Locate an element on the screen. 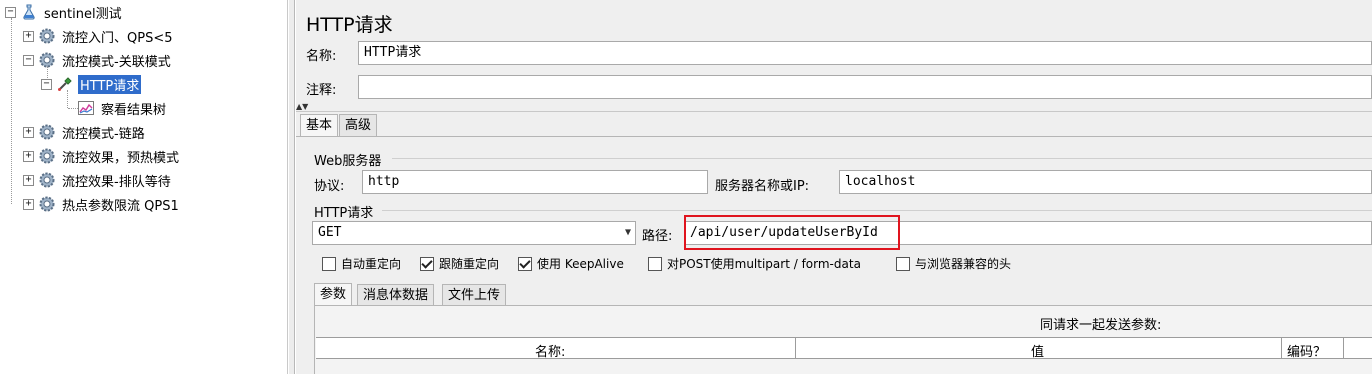 The image size is (1372, 374). browser-compatible-headers-checkbox: 与浏览器兼容的头 is located at coordinates (953, 263).